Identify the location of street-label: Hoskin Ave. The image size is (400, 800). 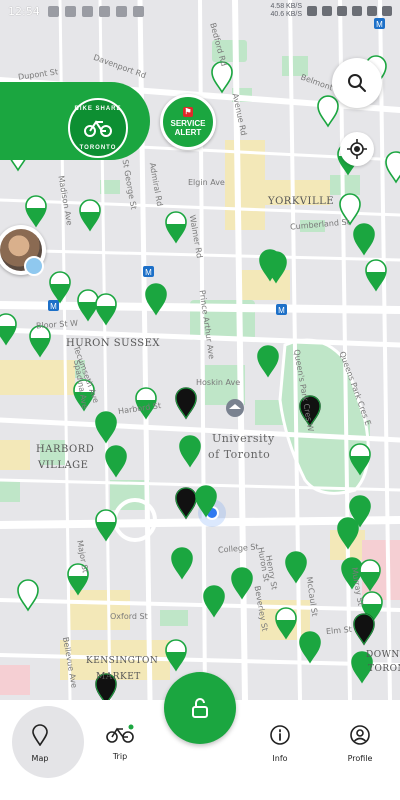
(218, 382).